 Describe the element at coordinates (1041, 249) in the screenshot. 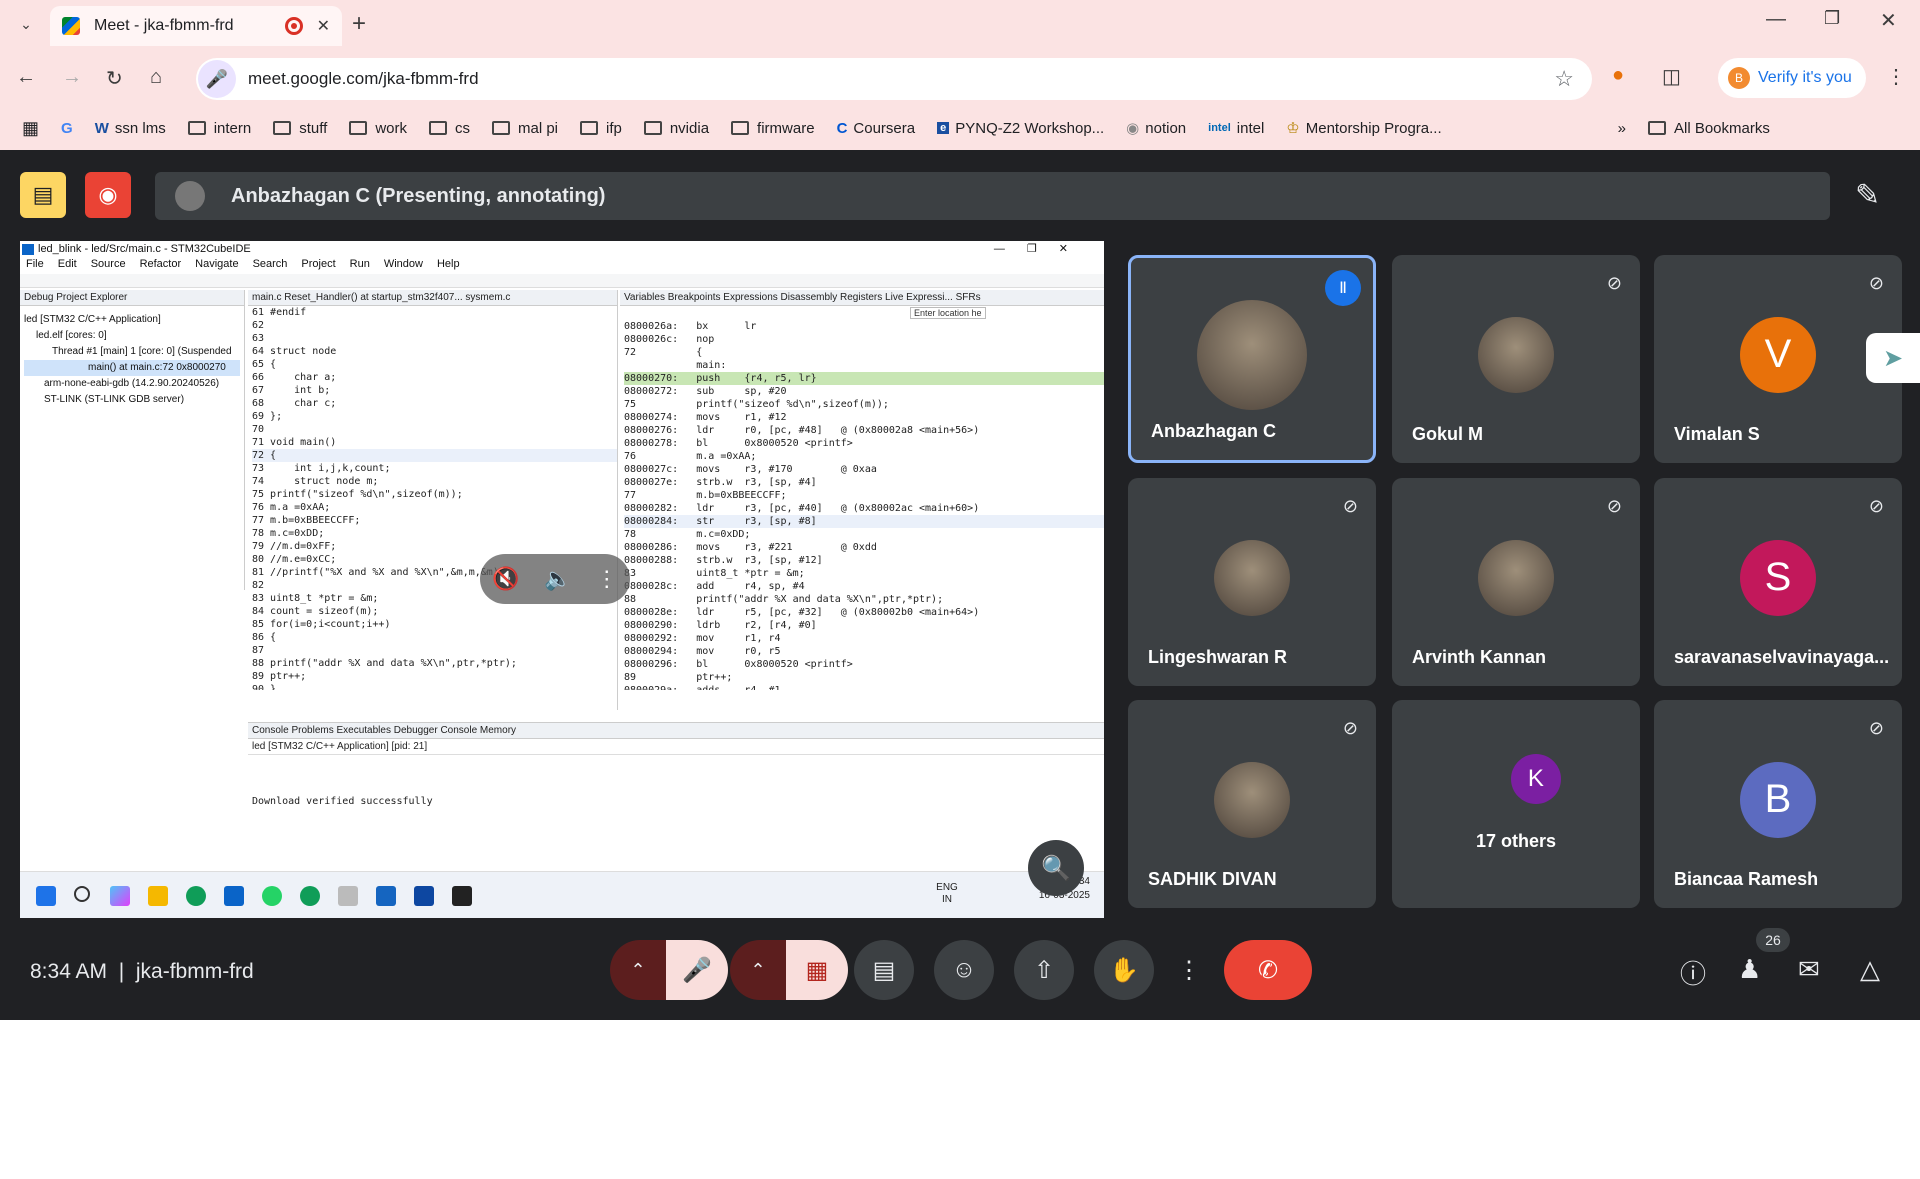

I see `ide-window-controls: —❐✕` at that location.